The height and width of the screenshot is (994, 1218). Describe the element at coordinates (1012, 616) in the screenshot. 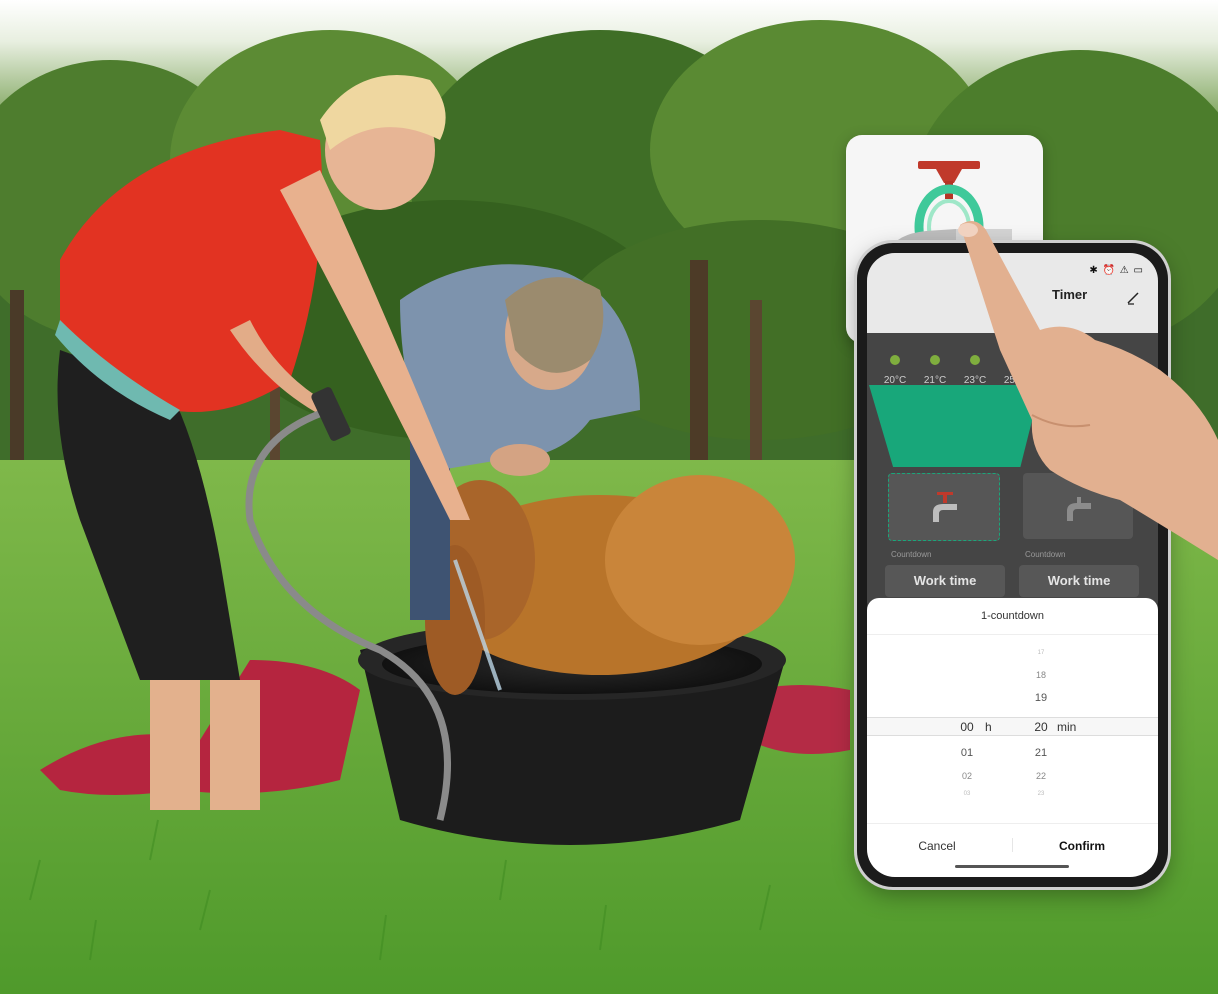

I see `sheet-title: 1-countdown` at that location.